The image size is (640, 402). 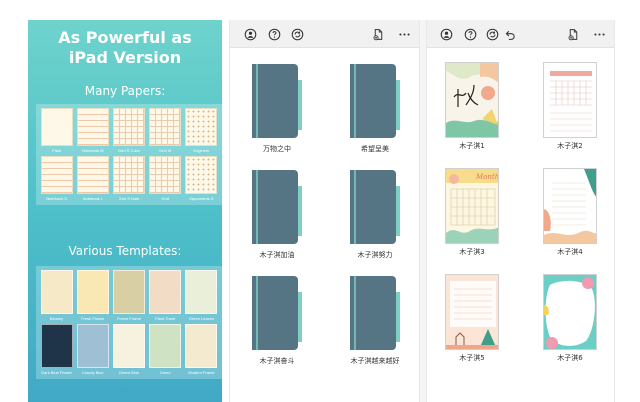 I want to click on promo-title: As Powerful as iPad Version, so click(x=125, y=48).